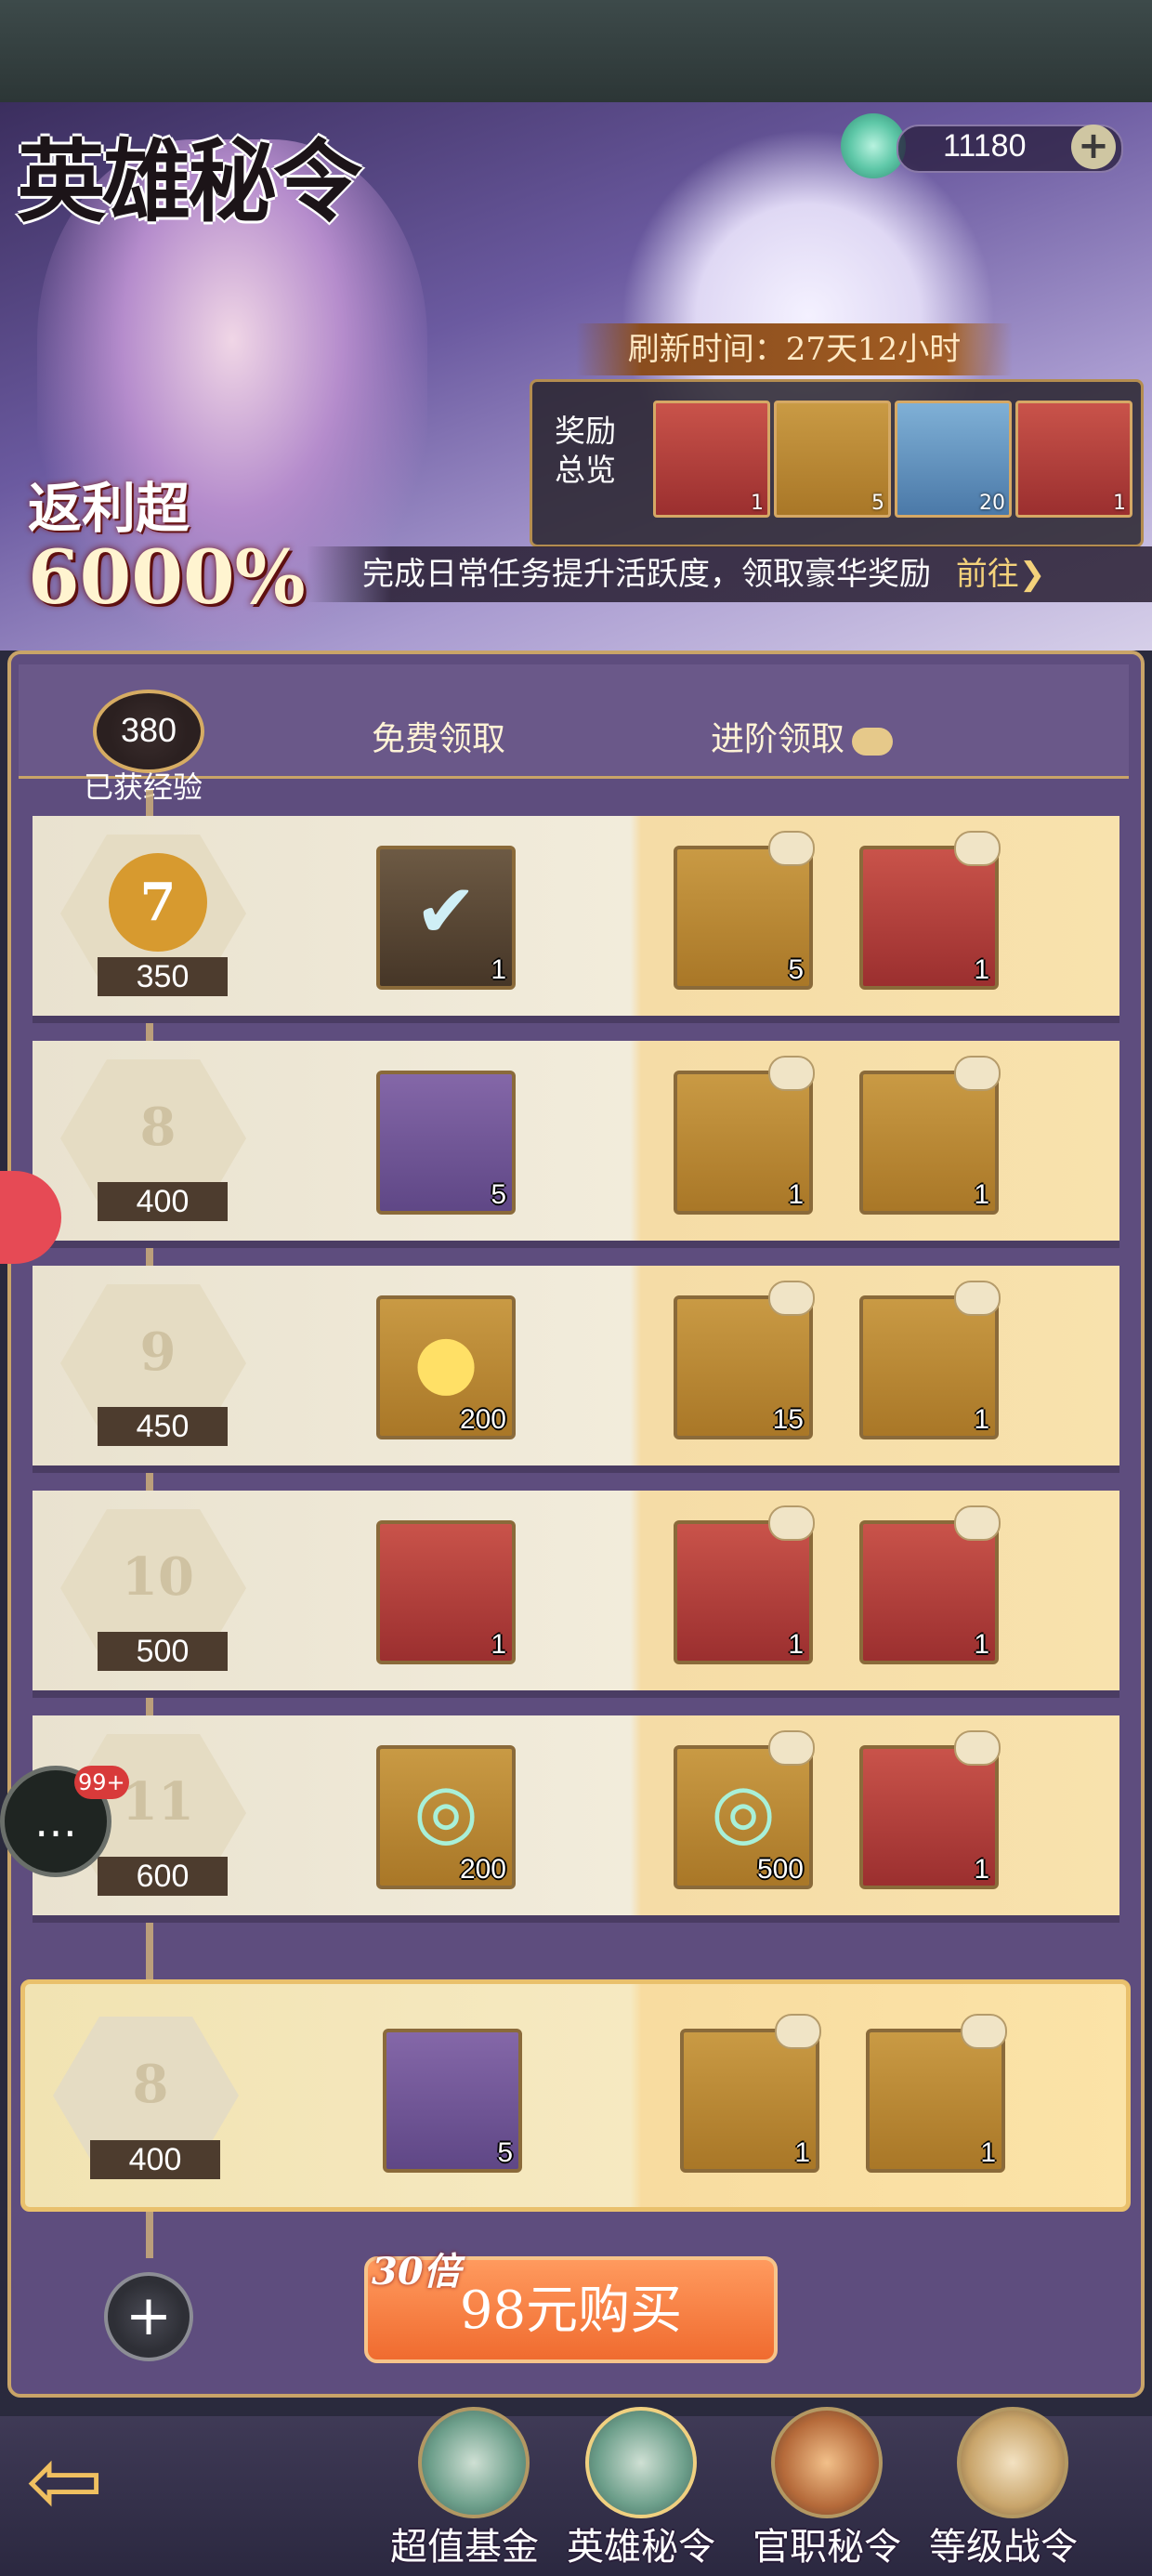  I want to click on official-pass-icon, so click(827, 2462).